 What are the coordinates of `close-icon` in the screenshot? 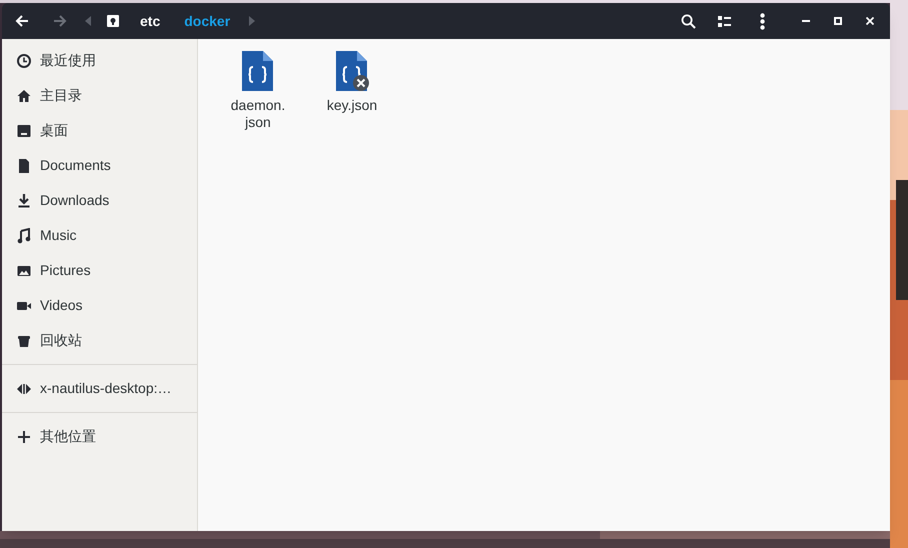 It's located at (870, 21).